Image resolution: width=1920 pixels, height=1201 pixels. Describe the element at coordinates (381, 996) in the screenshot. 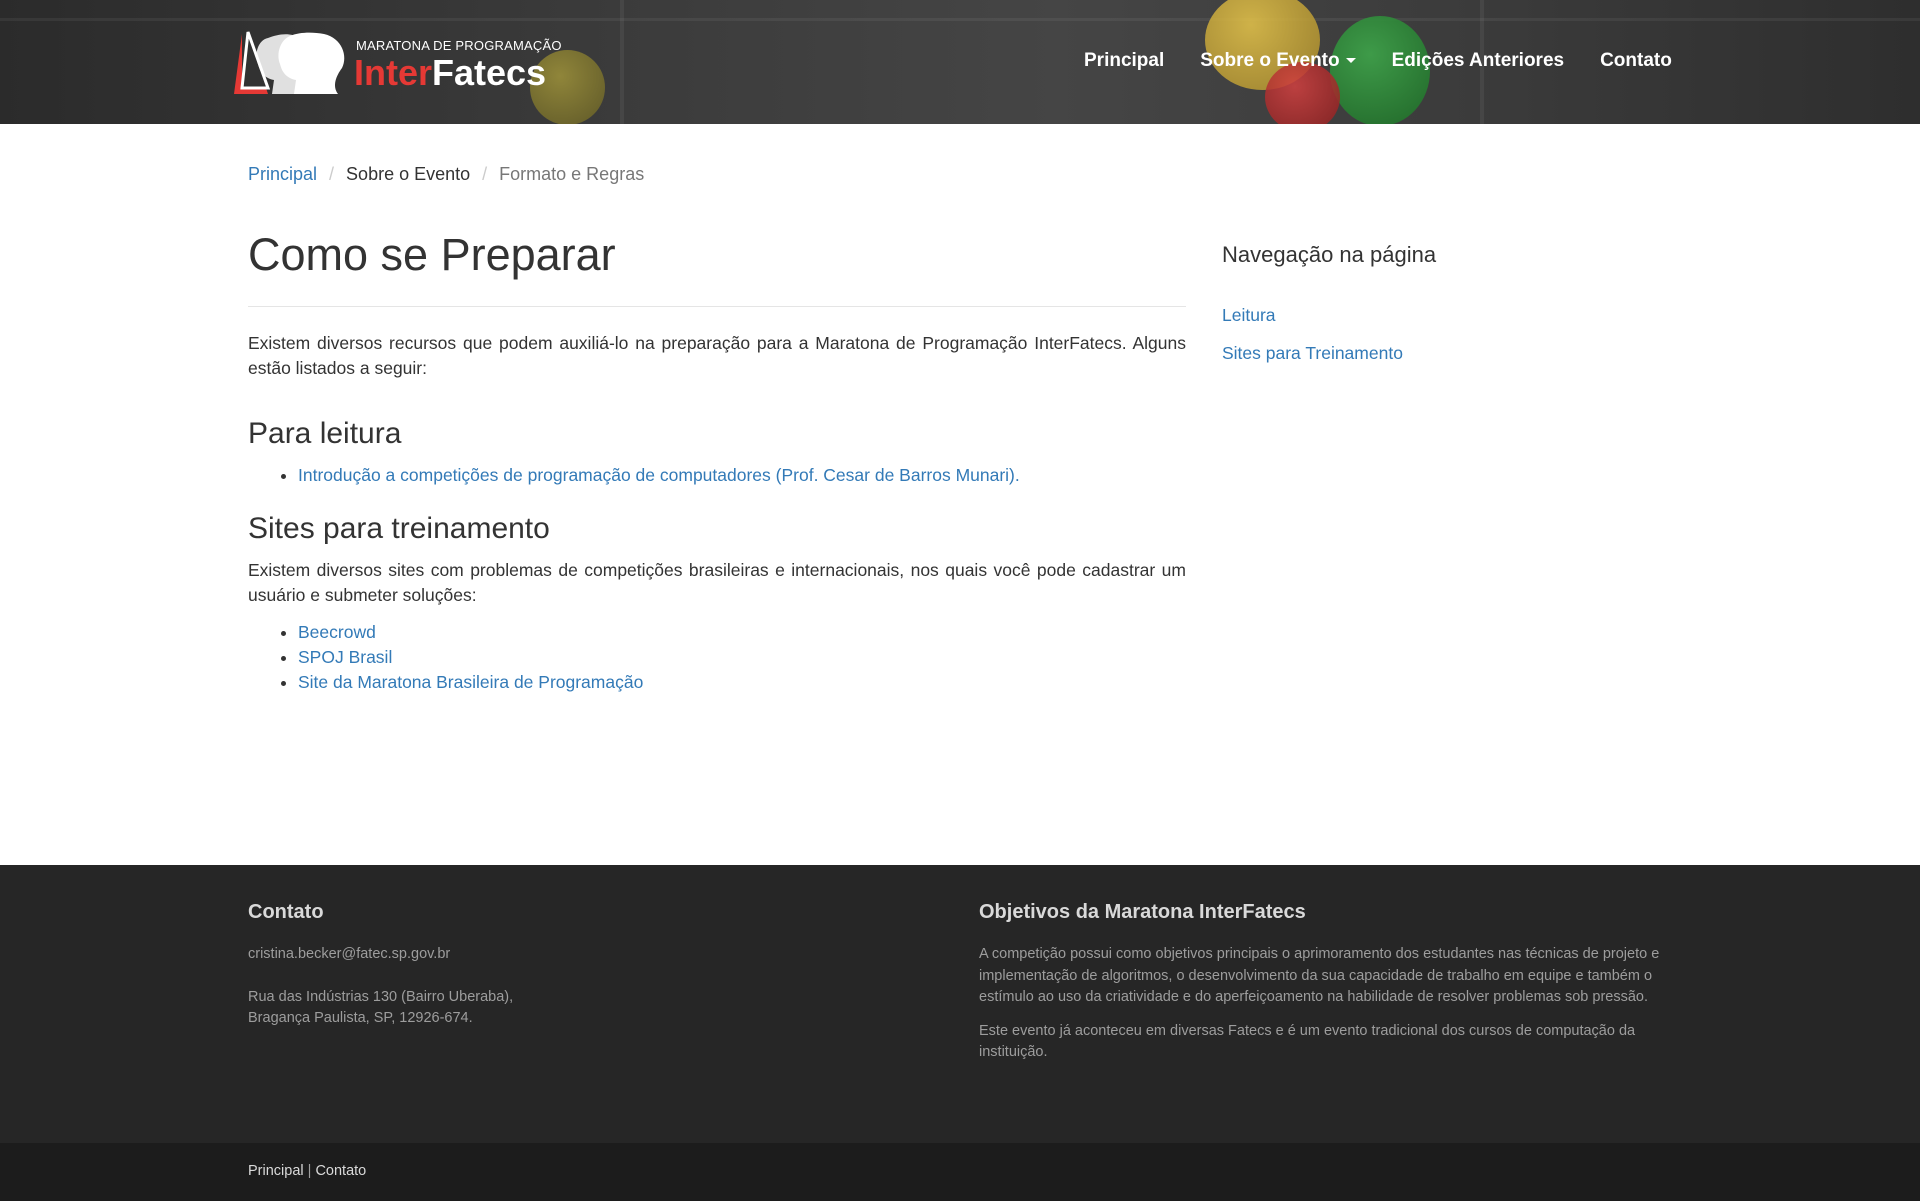

I see `address-line-1: Rua das Indústrias 130 (Bairro Uberaba),` at that location.